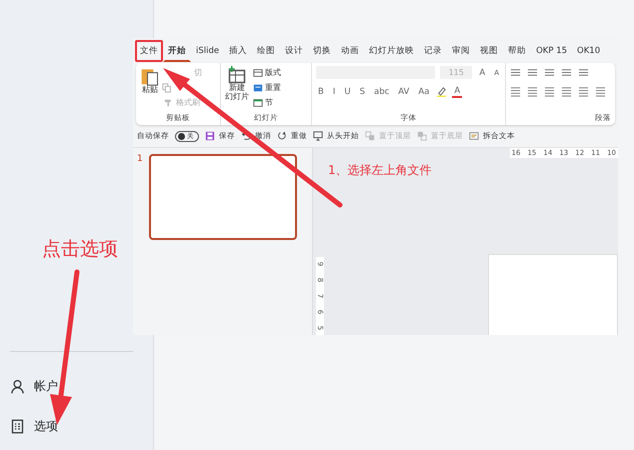 The height and width of the screenshot is (450, 634). What do you see at coordinates (294, 51) in the screenshot?
I see `ribbon-tab: 设计` at bounding box center [294, 51].